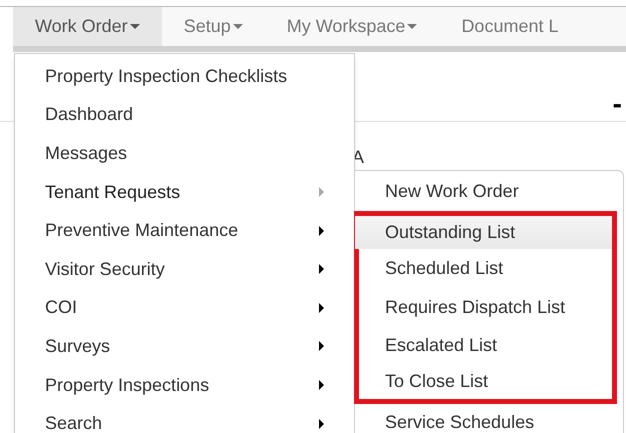 Image resolution: width=626 pixels, height=433 pixels. Describe the element at coordinates (184, 153) in the screenshot. I see `menu-item: Messages` at that location.